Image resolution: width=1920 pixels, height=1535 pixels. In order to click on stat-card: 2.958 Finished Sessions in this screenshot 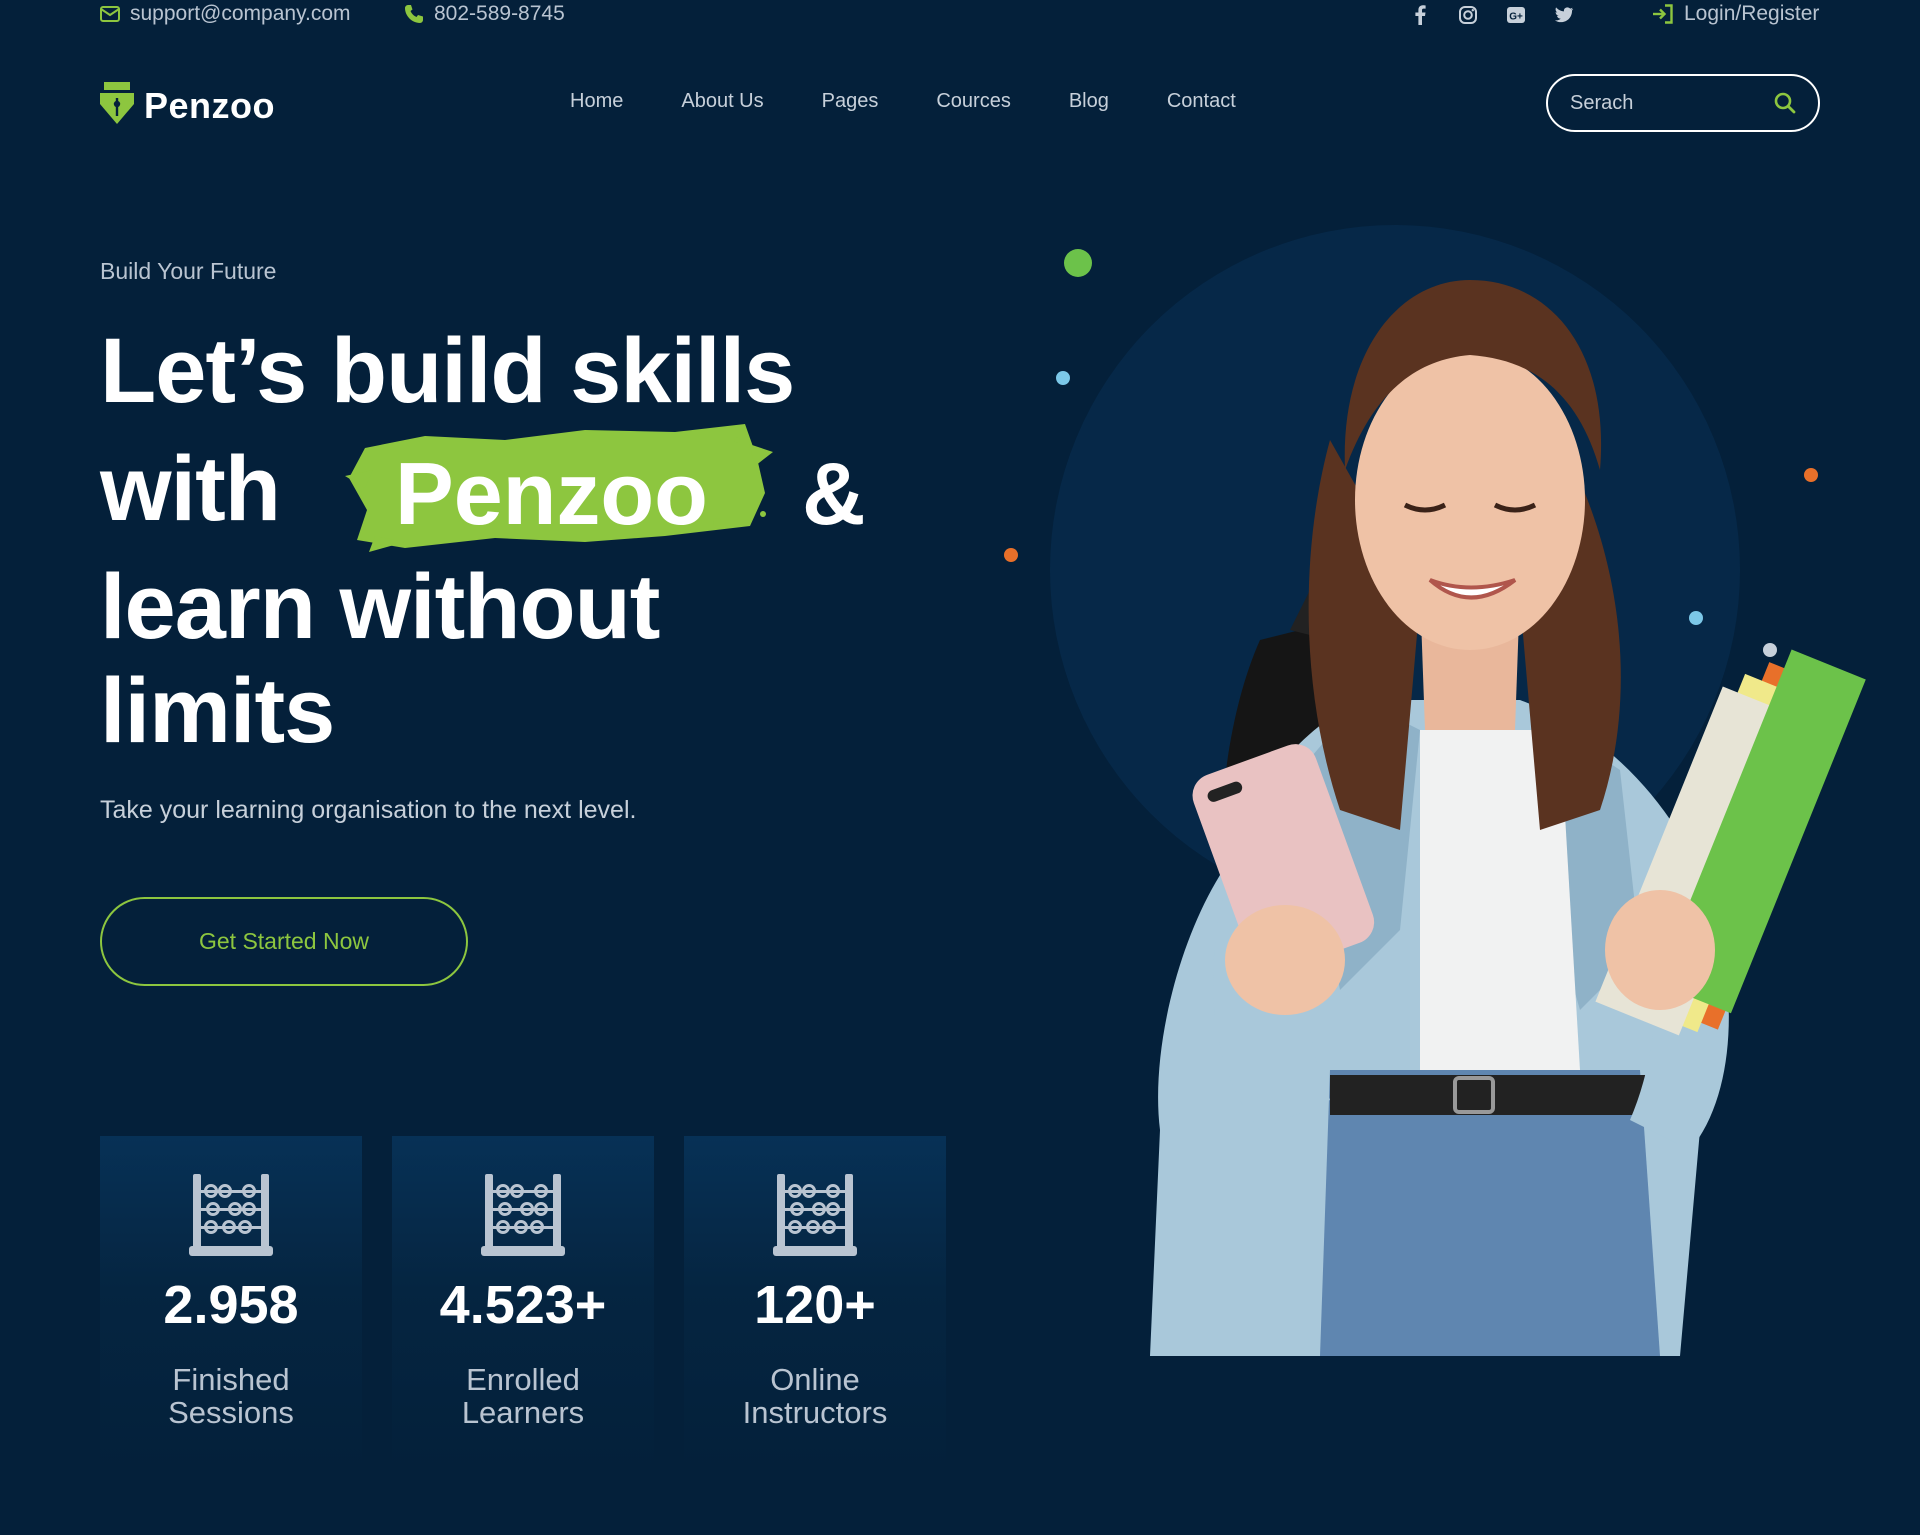, I will do `click(231, 1306)`.